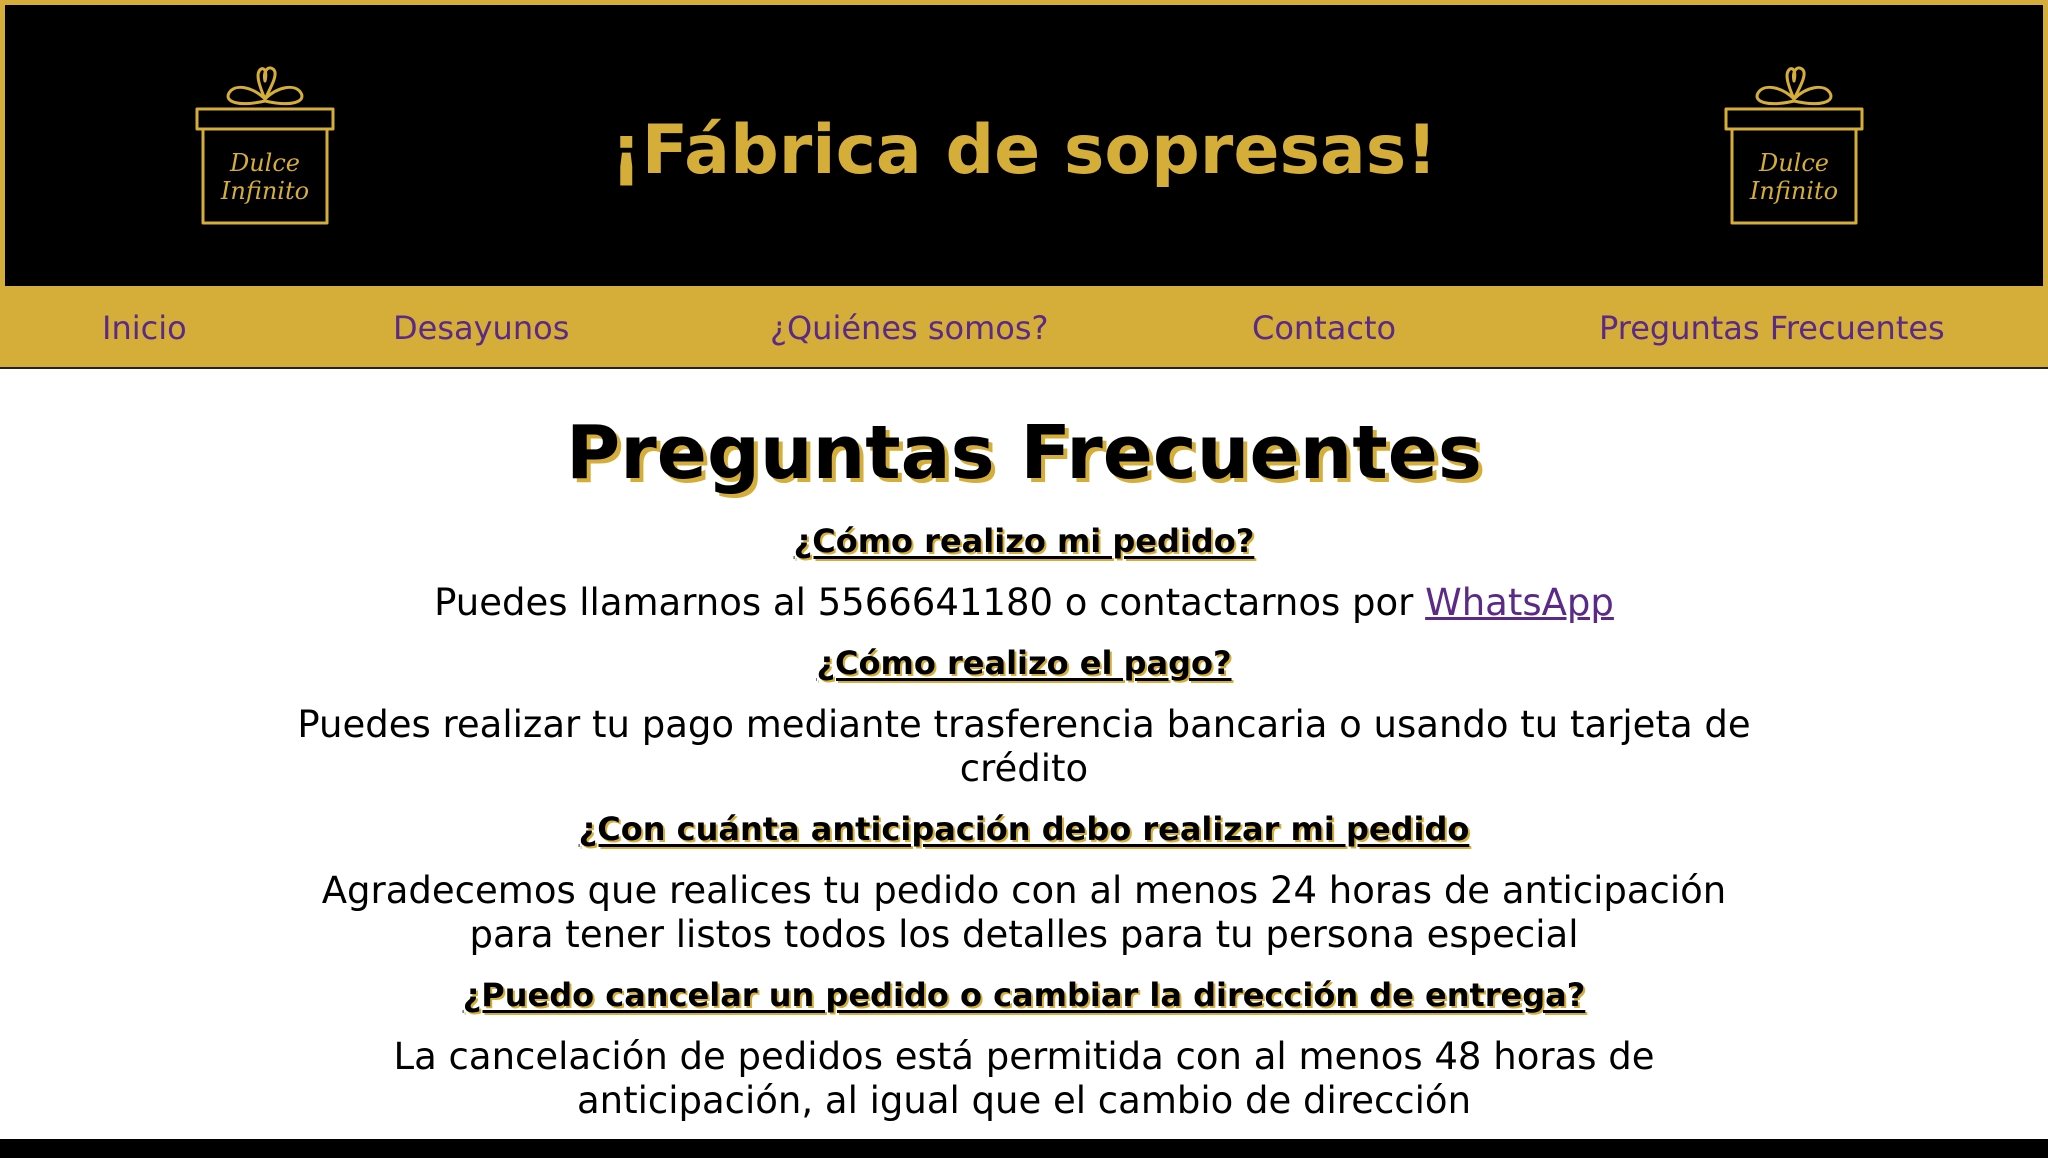 This screenshot has width=2048, height=1158. What do you see at coordinates (1793, 163) in the screenshot?
I see `logo-text-line1: Dulce` at bounding box center [1793, 163].